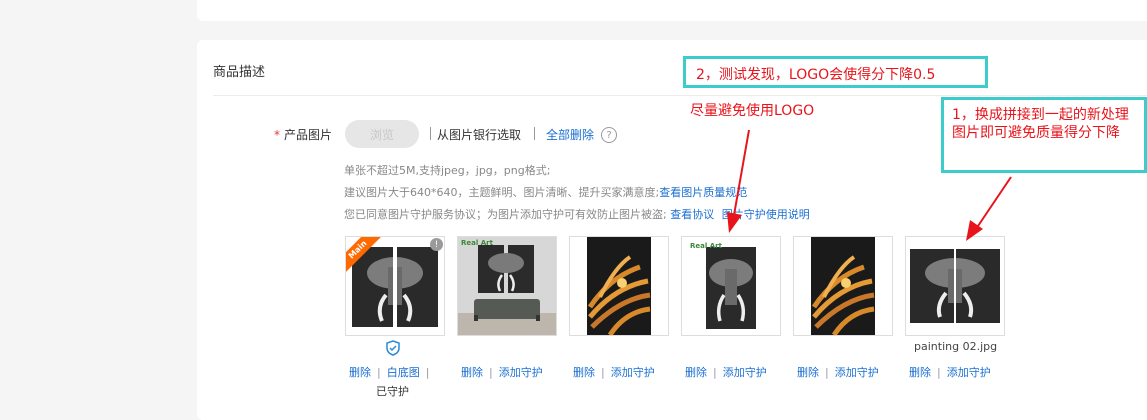  I want to click on arrow-logo-head, so click(734, 222).